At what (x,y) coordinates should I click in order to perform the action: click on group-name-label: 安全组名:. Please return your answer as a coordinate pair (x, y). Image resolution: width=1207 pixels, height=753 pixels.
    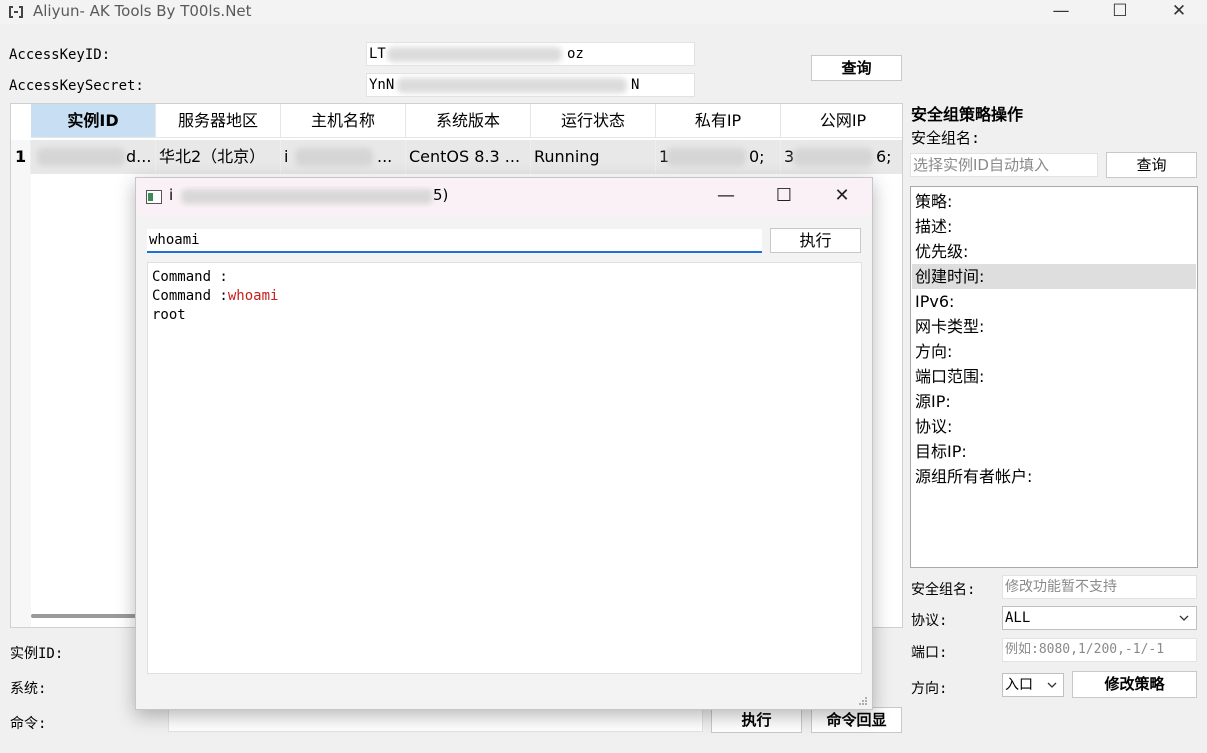
    Looking at the image, I should click on (946, 138).